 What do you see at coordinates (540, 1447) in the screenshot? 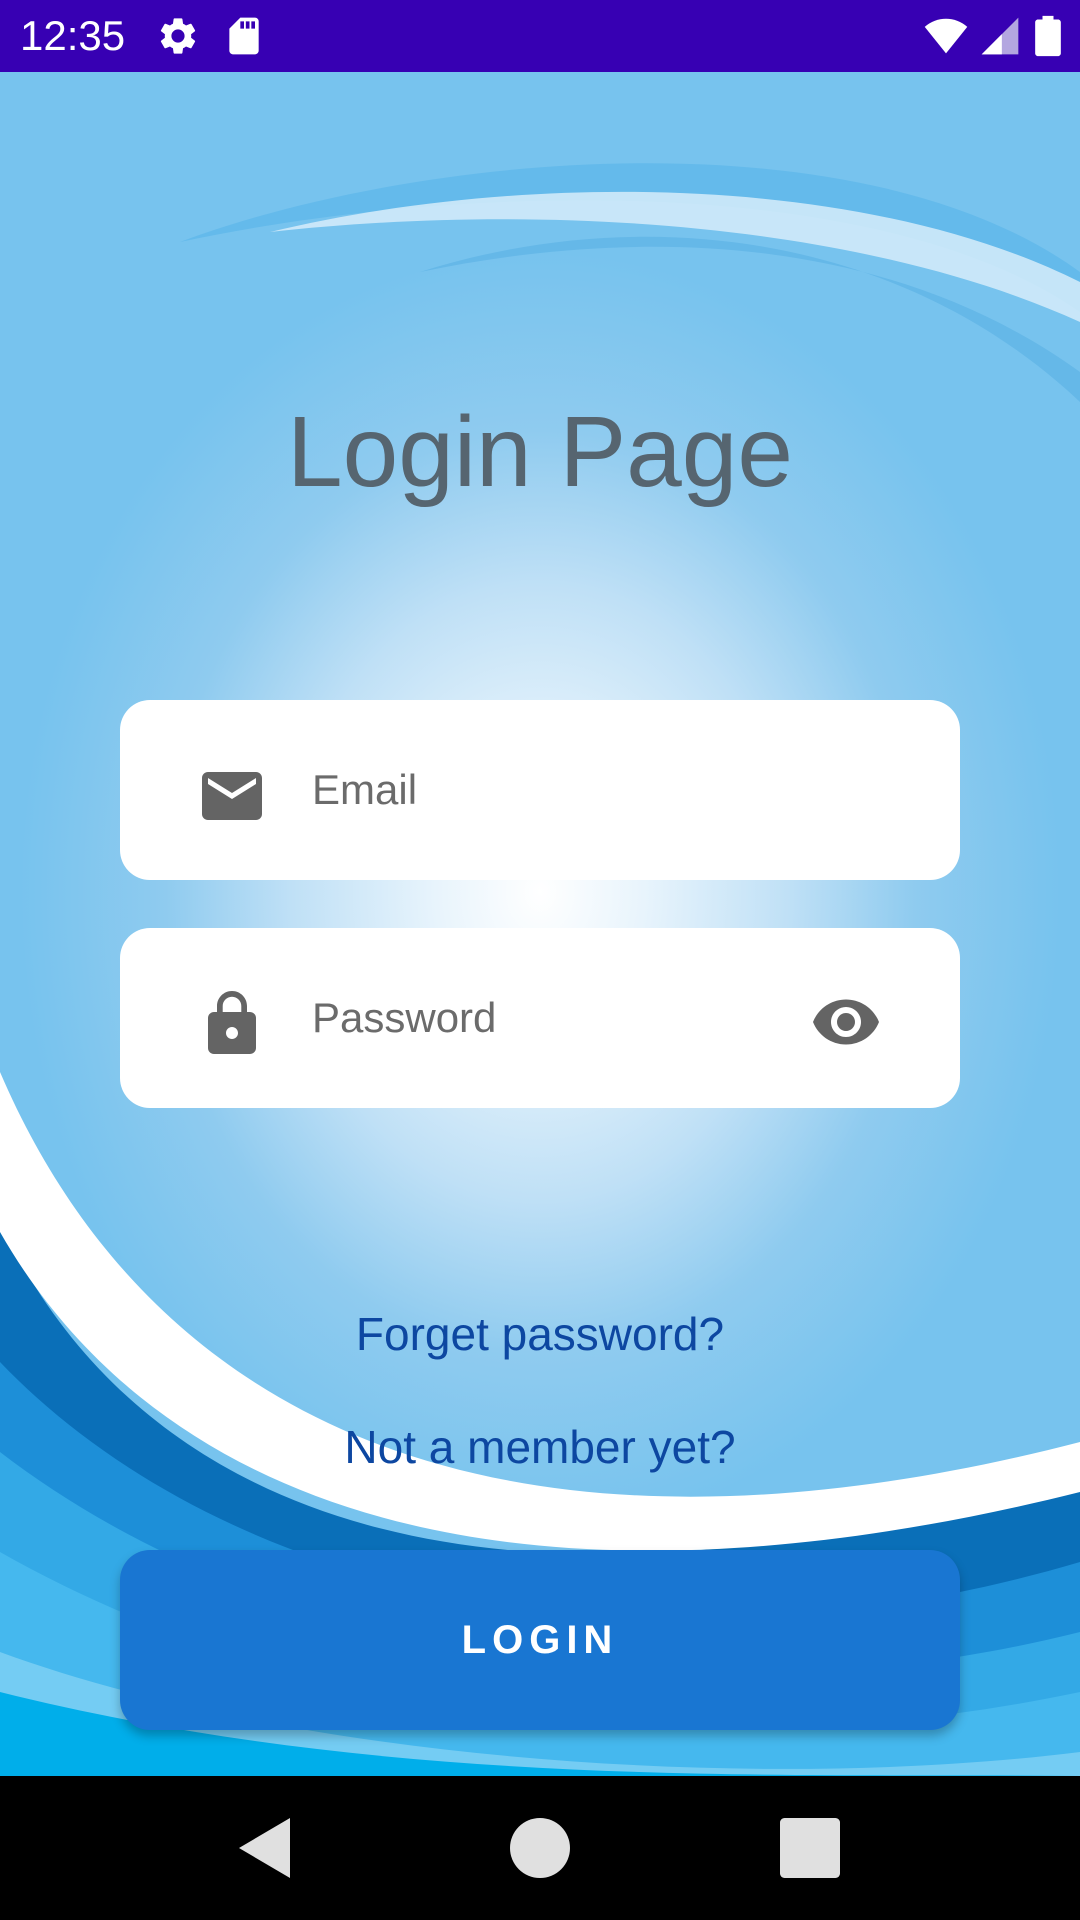
I see `signup-link: Not a member yet?` at bounding box center [540, 1447].